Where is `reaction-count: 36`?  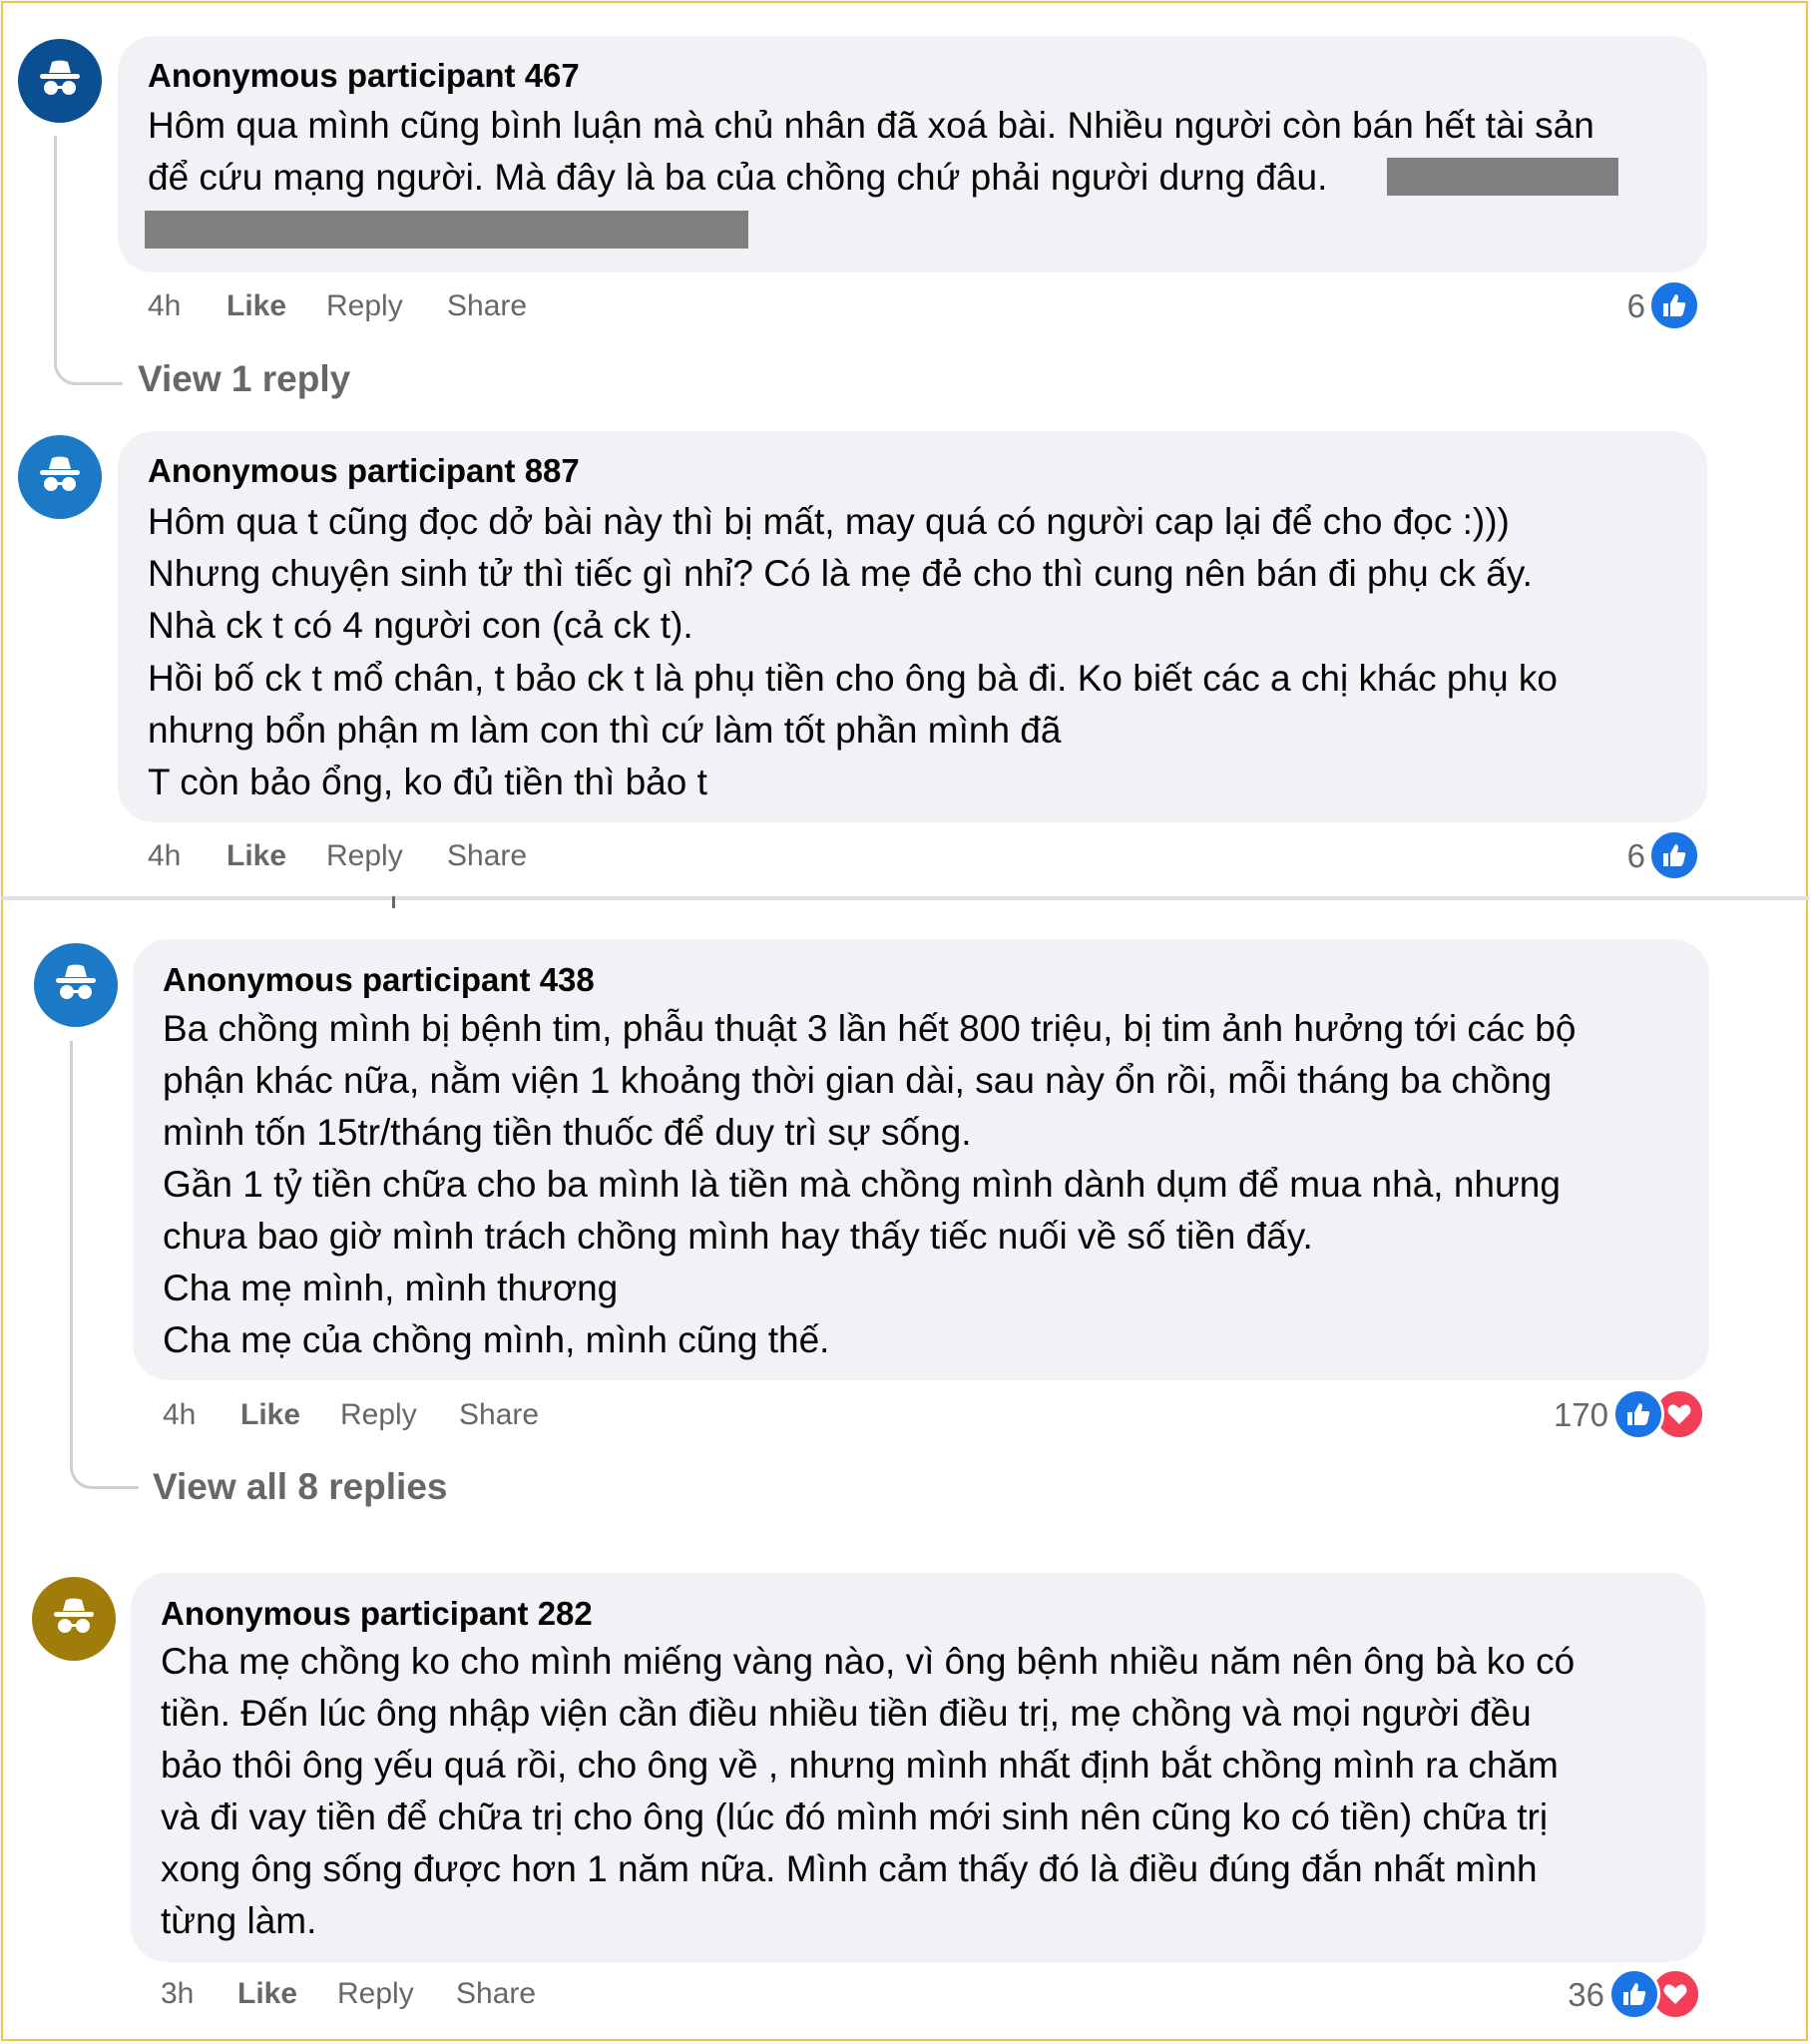
reaction-count: 36 is located at coordinates (1586, 1995).